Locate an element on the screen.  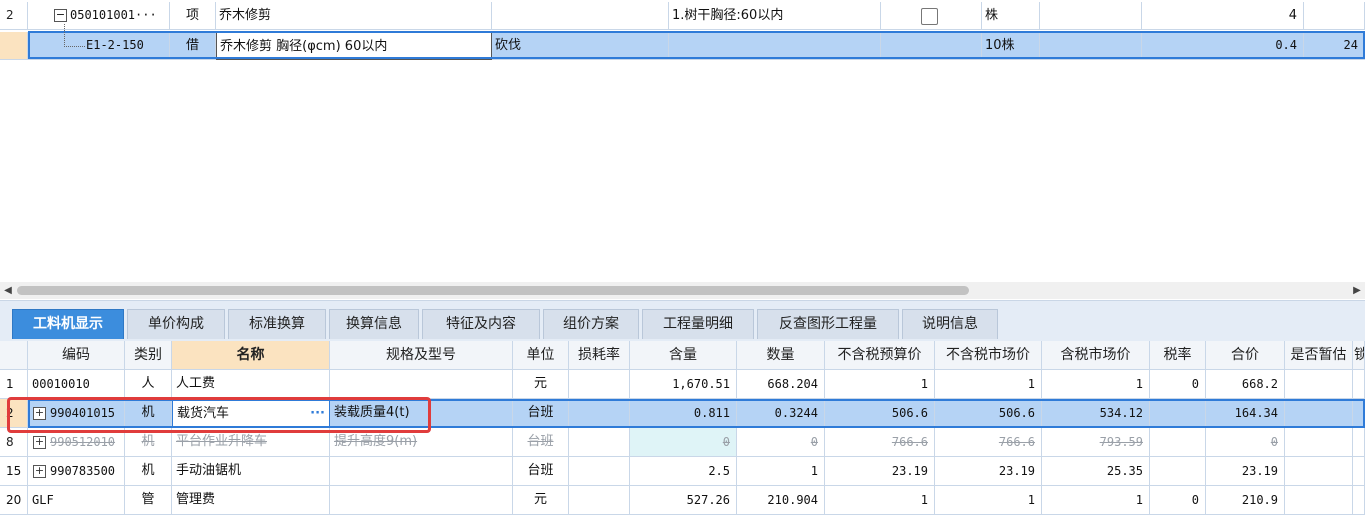
code-cell: +990401015 is located at coordinates (76, 413).